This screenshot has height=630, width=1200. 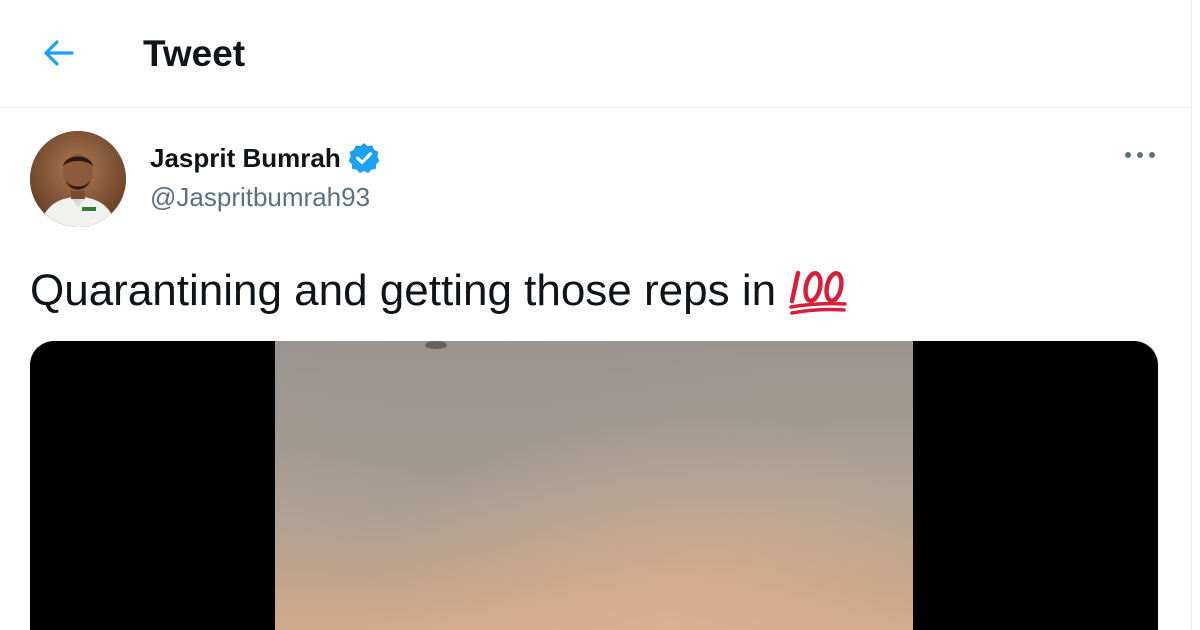 I want to click on tweet-text-content: Quarantining and getting those reps in, so click(x=403, y=290).